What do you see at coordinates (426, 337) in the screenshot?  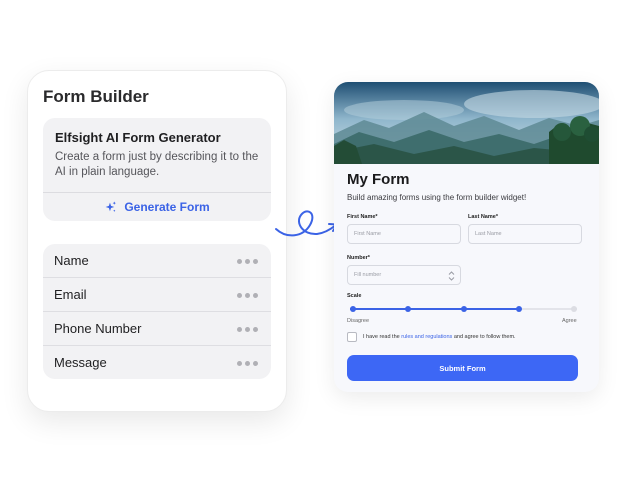 I see `rules-link: rules and regulations` at bounding box center [426, 337].